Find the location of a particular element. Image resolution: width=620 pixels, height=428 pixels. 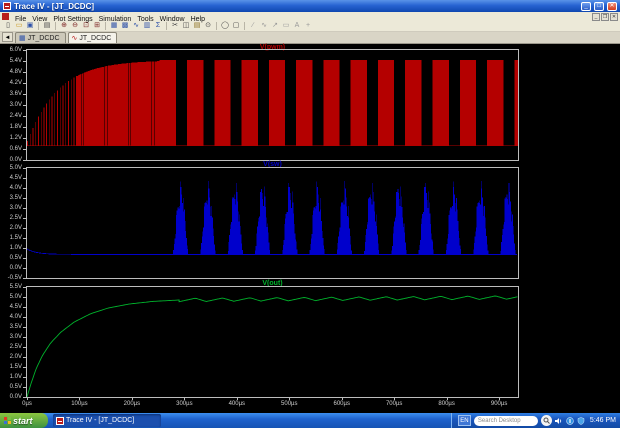

y-axis-tick-label: 4.5V is located at coordinates (15, 178).